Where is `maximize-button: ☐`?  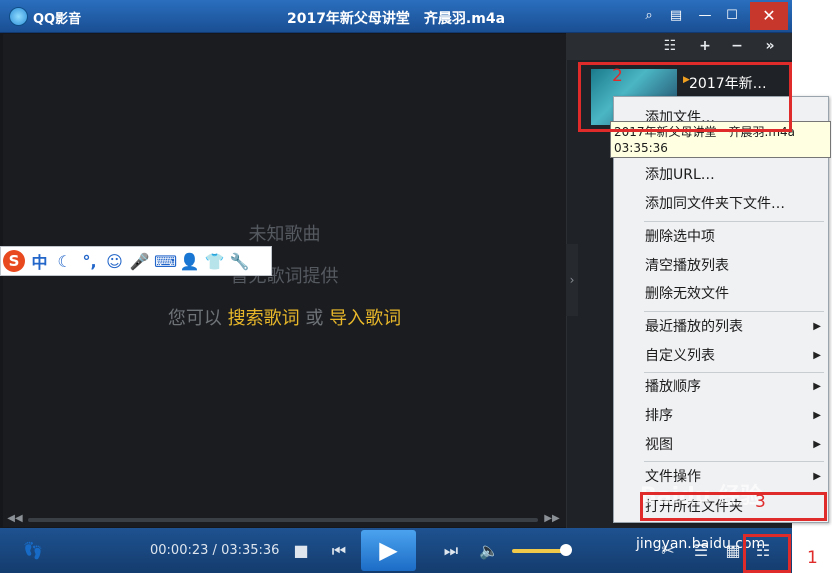
maximize-button: ☐ is located at coordinates (732, 16).